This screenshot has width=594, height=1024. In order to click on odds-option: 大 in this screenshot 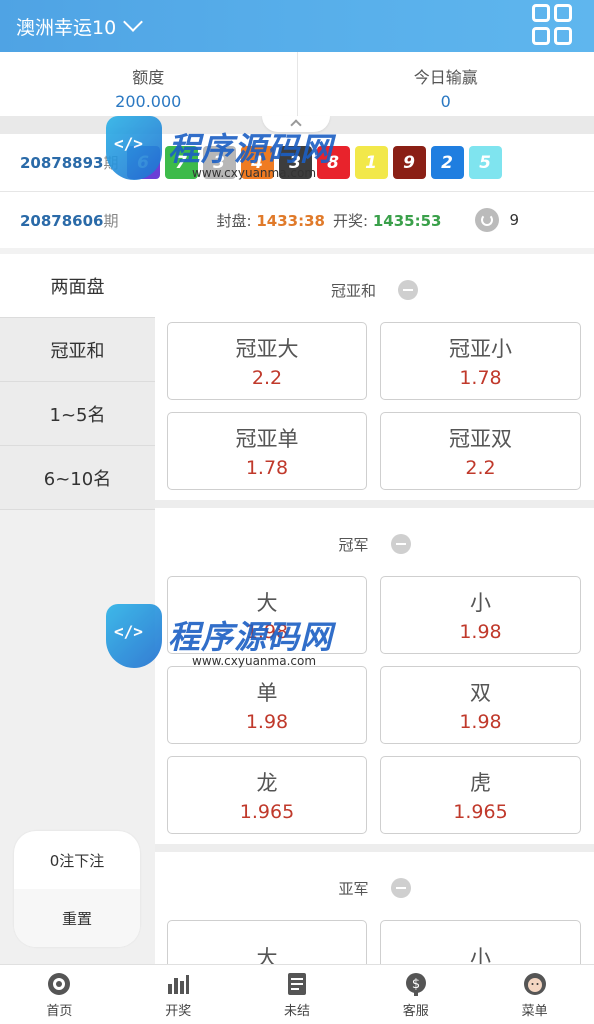, I will do `click(267, 942)`.